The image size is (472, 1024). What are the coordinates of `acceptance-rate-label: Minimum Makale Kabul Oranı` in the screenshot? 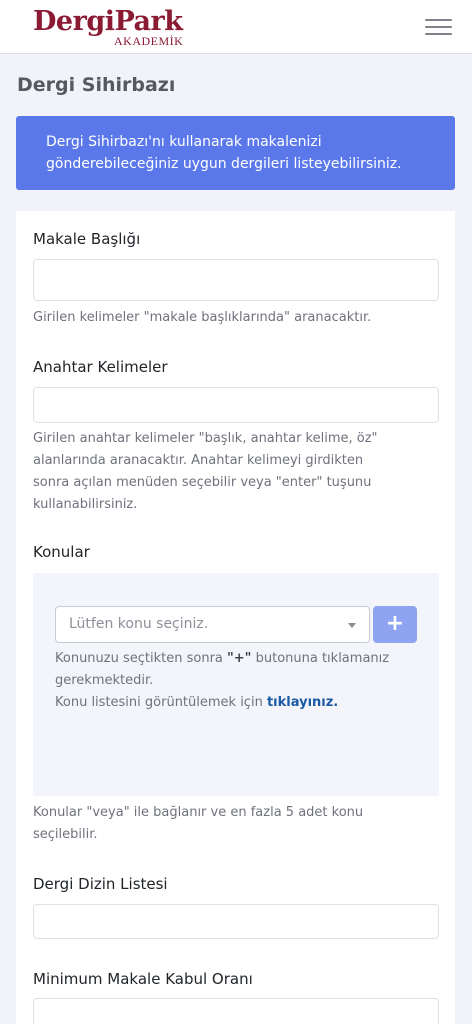 It's located at (143, 979).